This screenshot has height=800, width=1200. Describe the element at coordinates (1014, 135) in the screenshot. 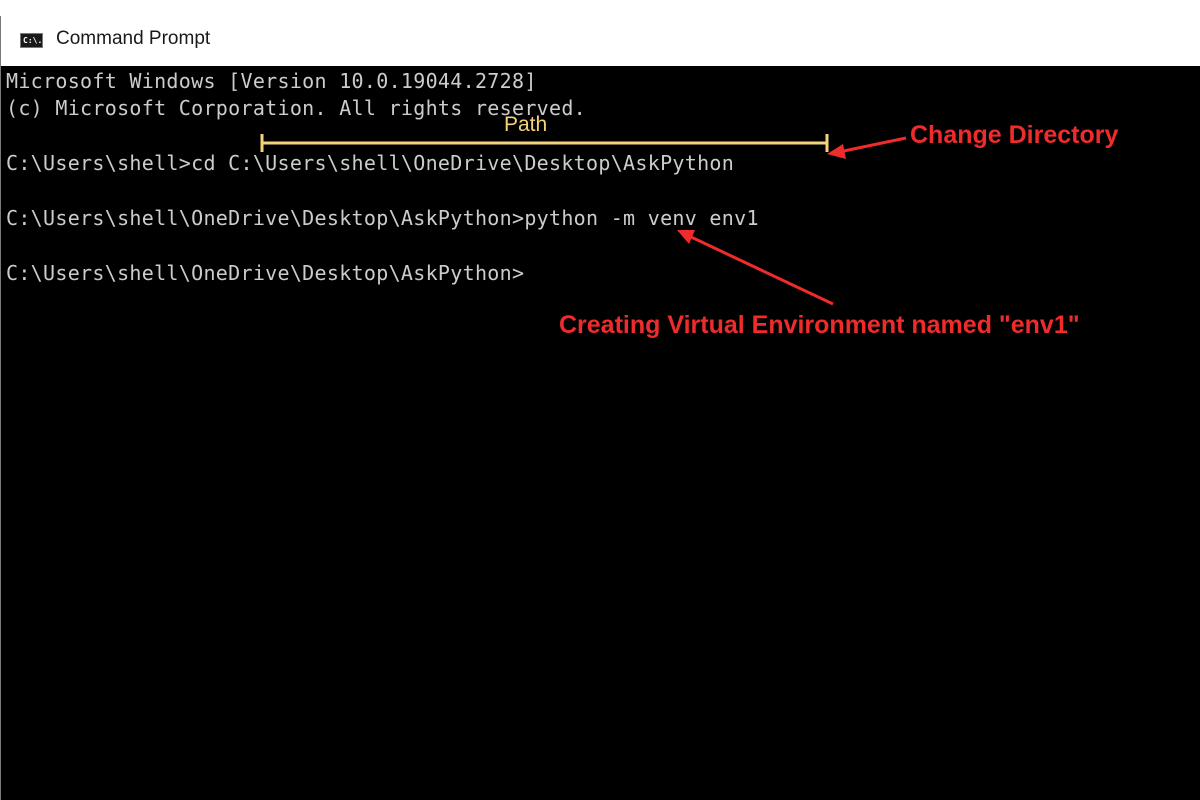

I see `change-directory-annotation: Change Directory` at that location.